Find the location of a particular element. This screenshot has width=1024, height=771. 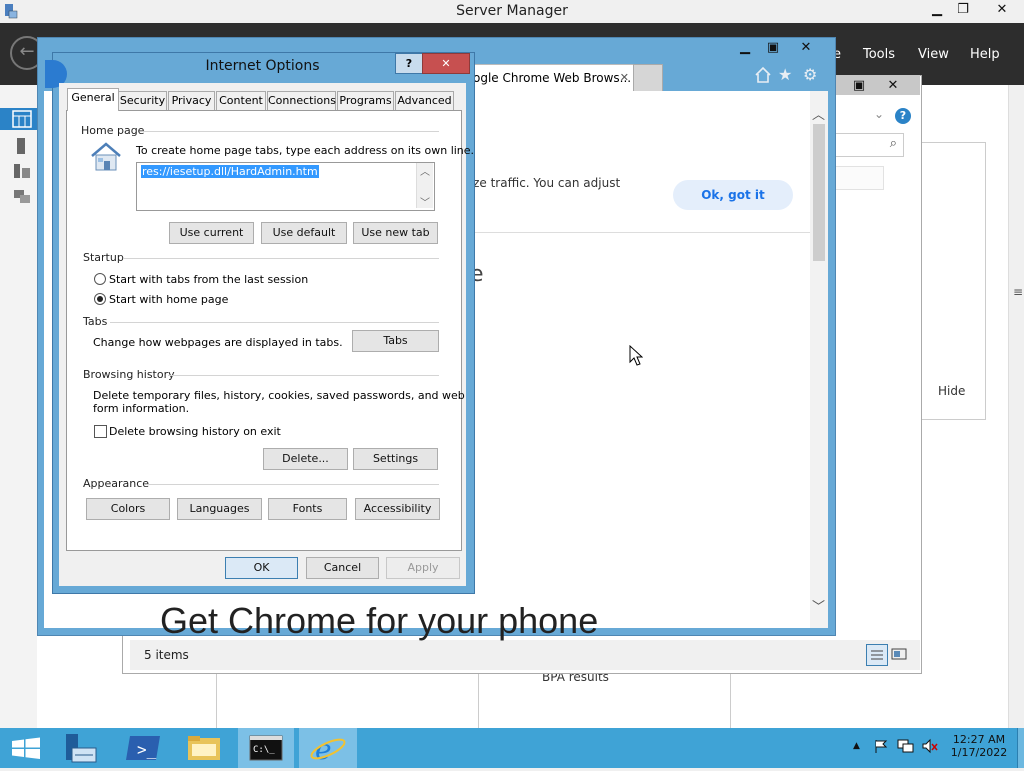

group-separator is located at coordinates (281, 258).